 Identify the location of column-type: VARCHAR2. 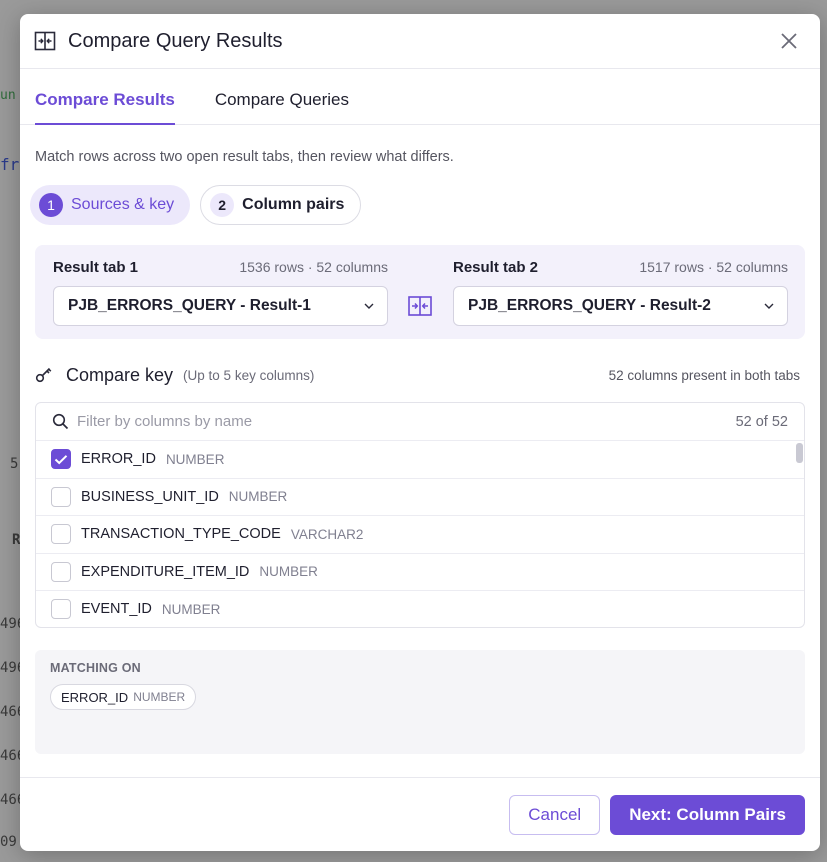
(327, 534).